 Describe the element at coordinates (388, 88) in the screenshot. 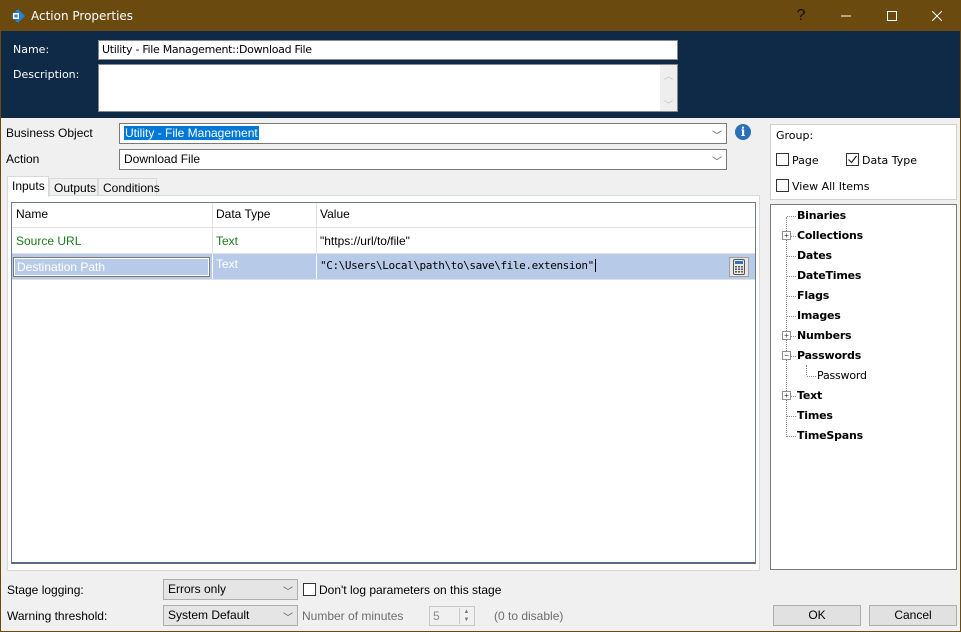

I see `description-input: ︿ ﹀` at that location.